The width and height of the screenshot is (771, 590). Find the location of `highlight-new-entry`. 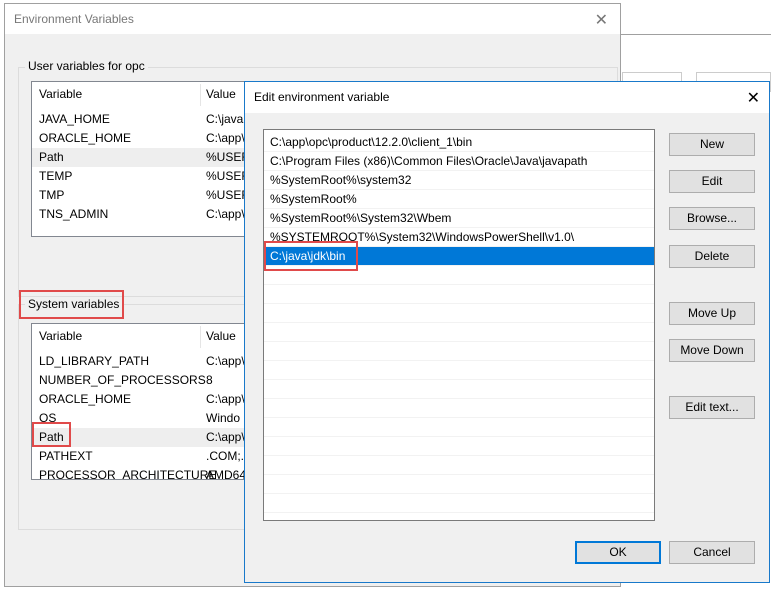

highlight-new-entry is located at coordinates (311, 256).